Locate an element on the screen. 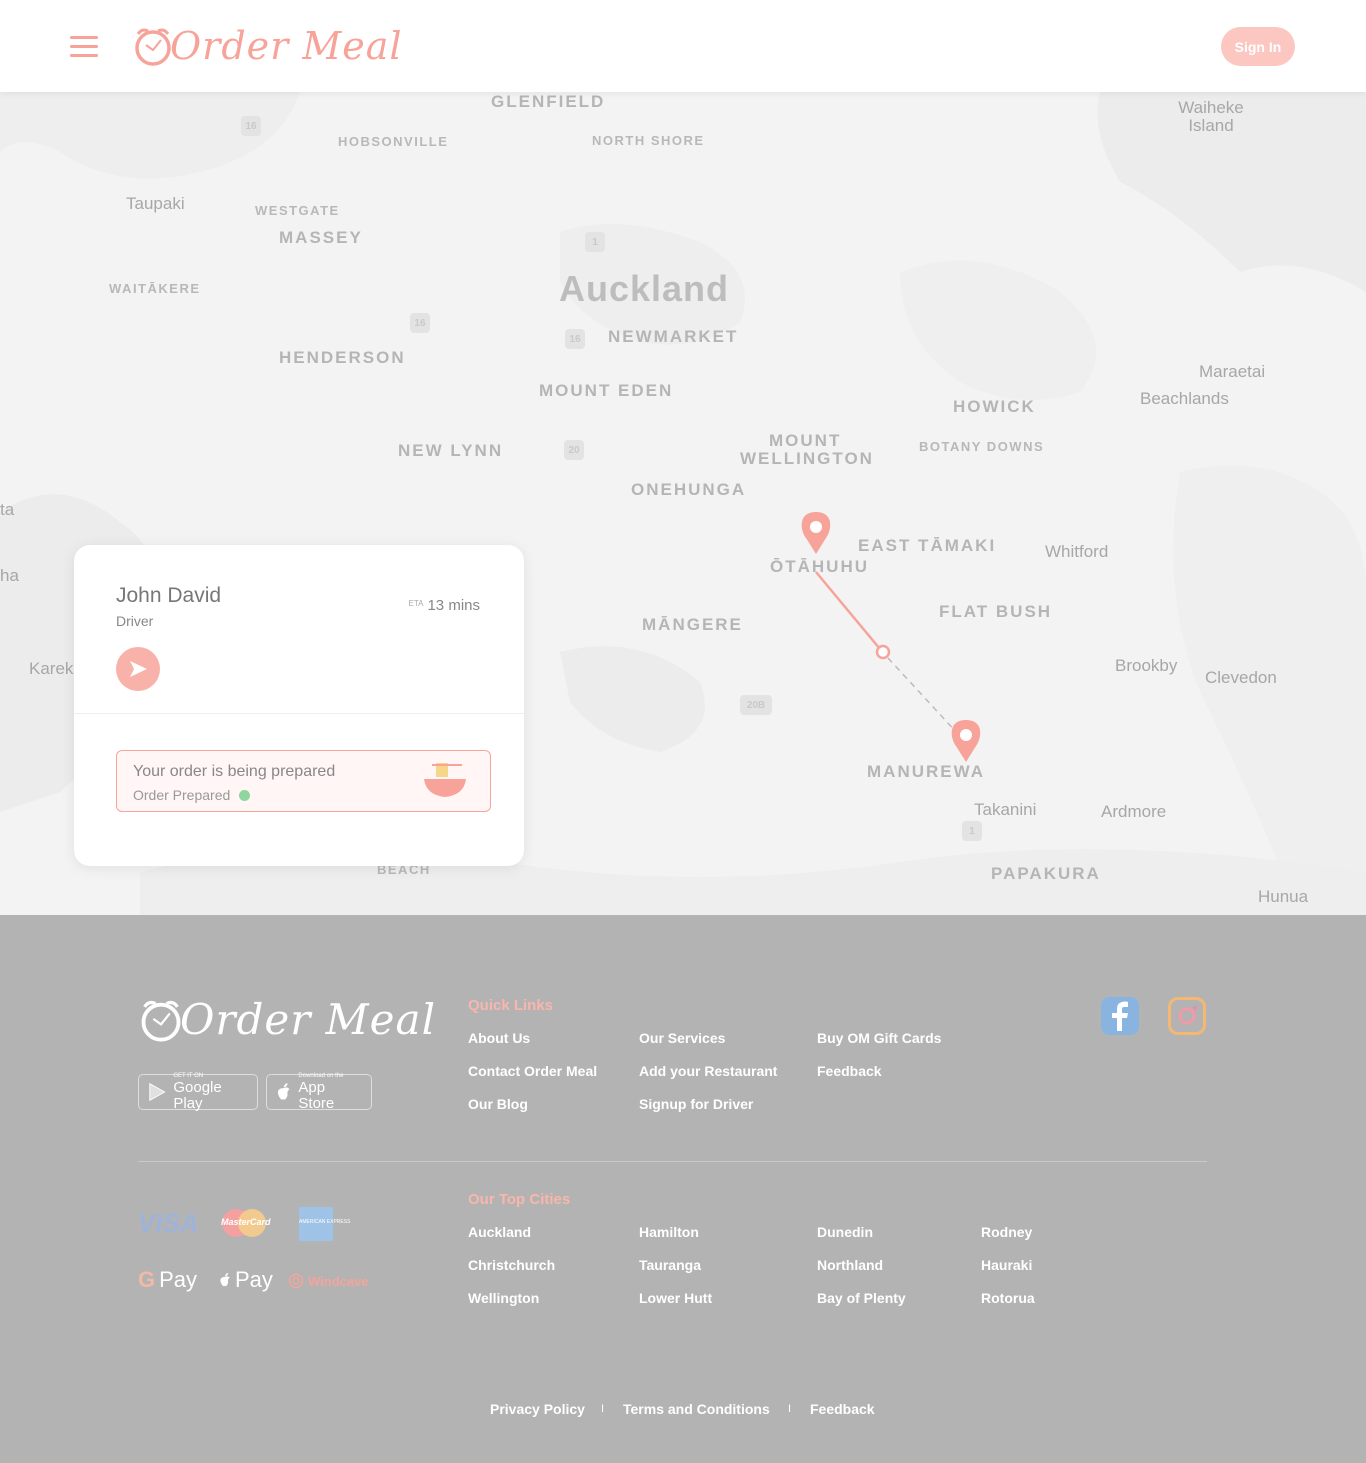 This screenshot has width=1366, height=1463. apple-pay-logo: Pay is located at coordinates (245, 1280).